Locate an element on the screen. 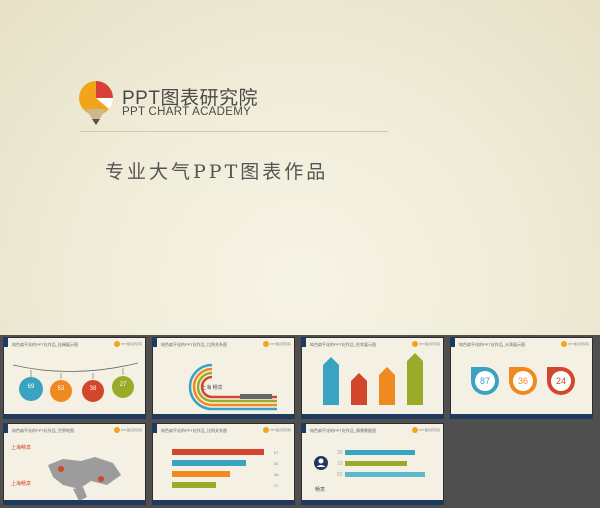 This screenshot has height=508, width=600. horizontal-bar-chart: 67 50 38 27 is located at coordinates (225, 468).